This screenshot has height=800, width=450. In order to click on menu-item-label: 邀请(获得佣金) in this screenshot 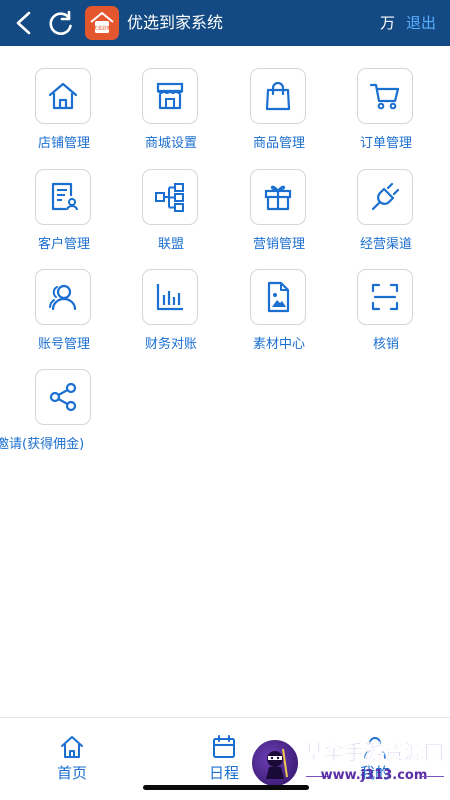, I will do `click(42, 444)`.